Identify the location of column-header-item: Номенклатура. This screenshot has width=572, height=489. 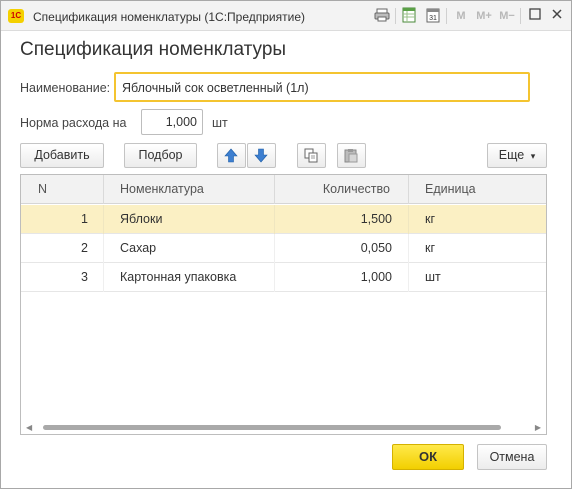
(189, 189).